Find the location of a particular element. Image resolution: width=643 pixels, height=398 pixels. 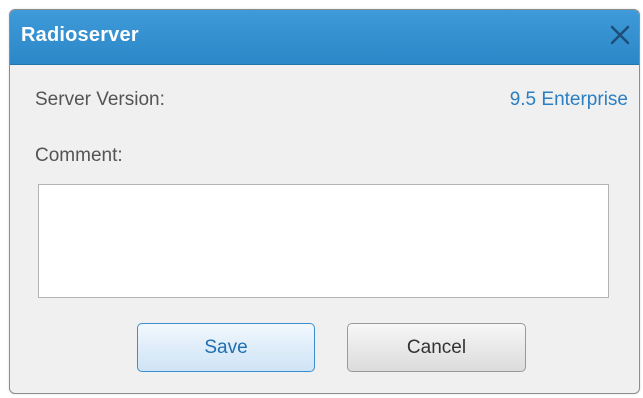

save-button: Save is located at coordinates (226, 347).